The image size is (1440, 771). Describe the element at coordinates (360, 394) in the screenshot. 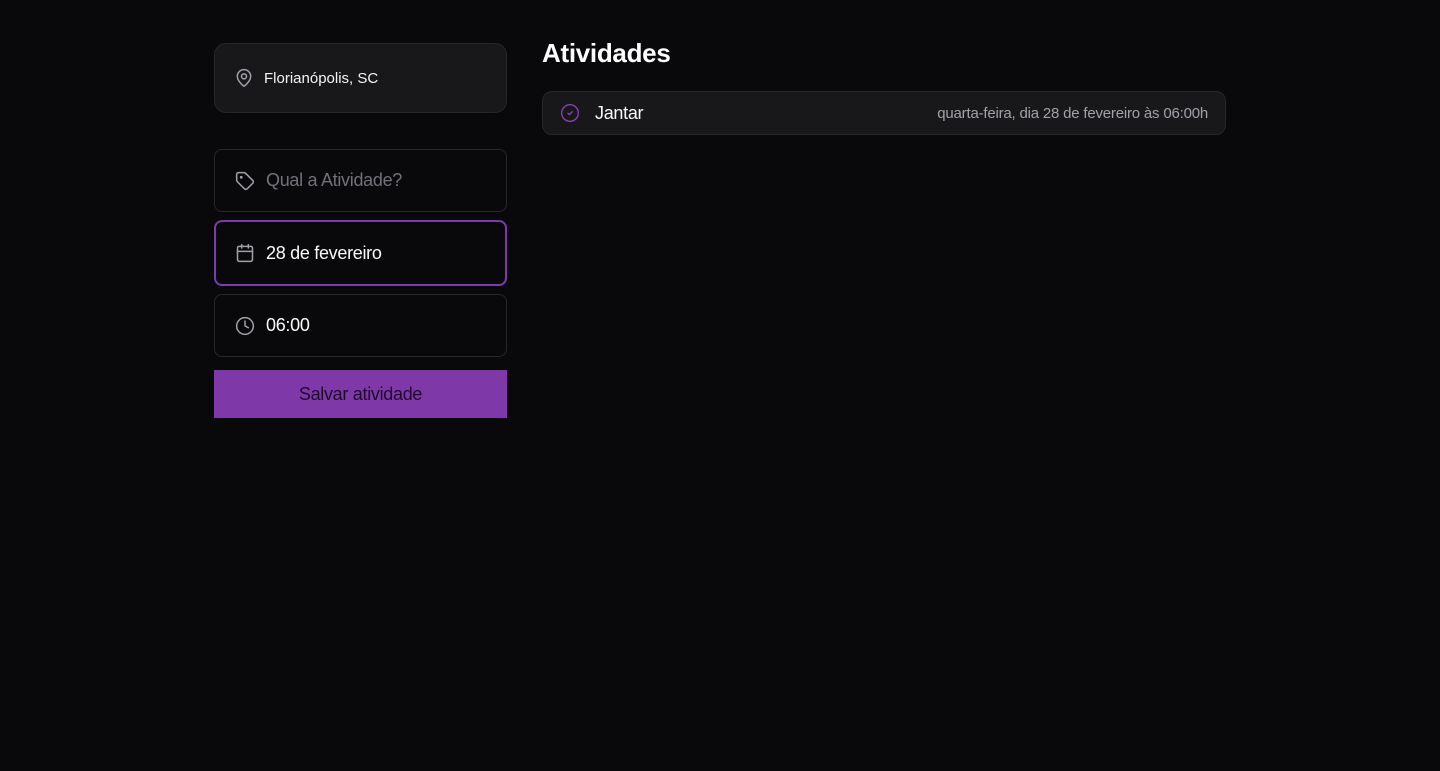

I see `save-activity-button: Salvar atividade` at that location.